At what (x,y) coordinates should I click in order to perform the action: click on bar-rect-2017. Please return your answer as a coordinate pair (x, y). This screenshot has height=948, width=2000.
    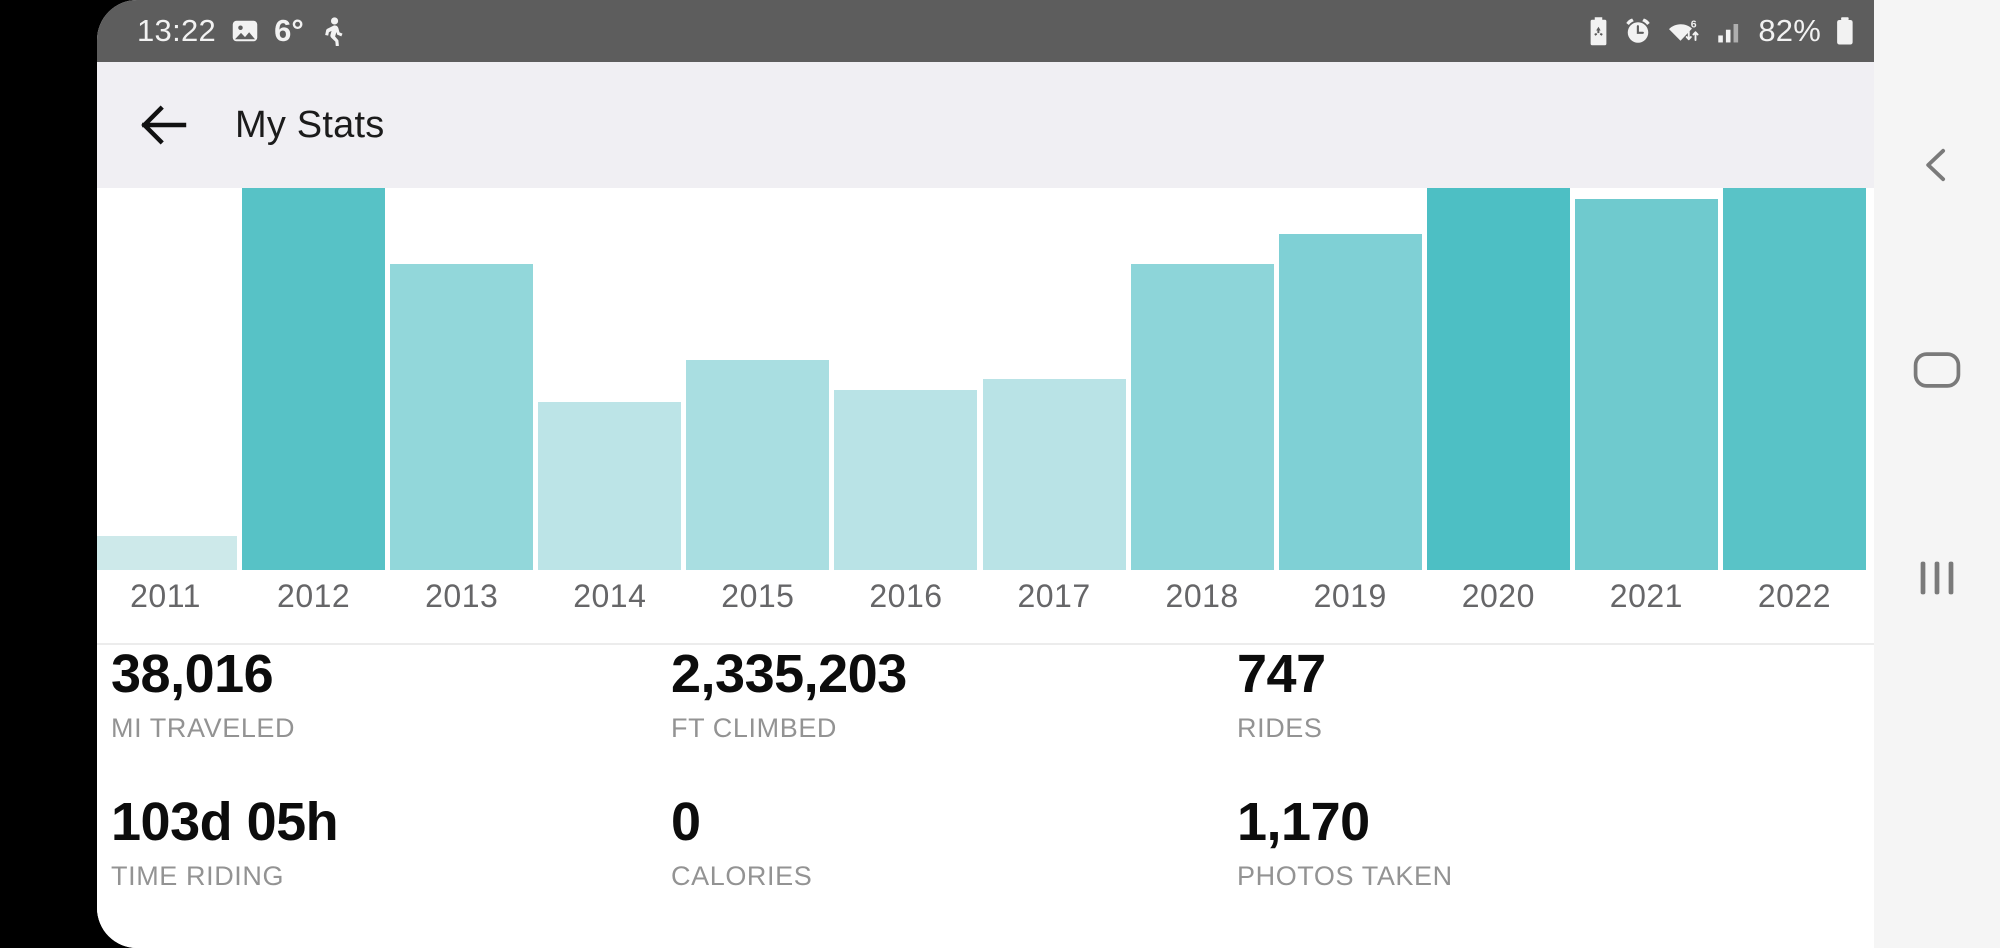
    Looking at the image, I should click on (1054, 474).